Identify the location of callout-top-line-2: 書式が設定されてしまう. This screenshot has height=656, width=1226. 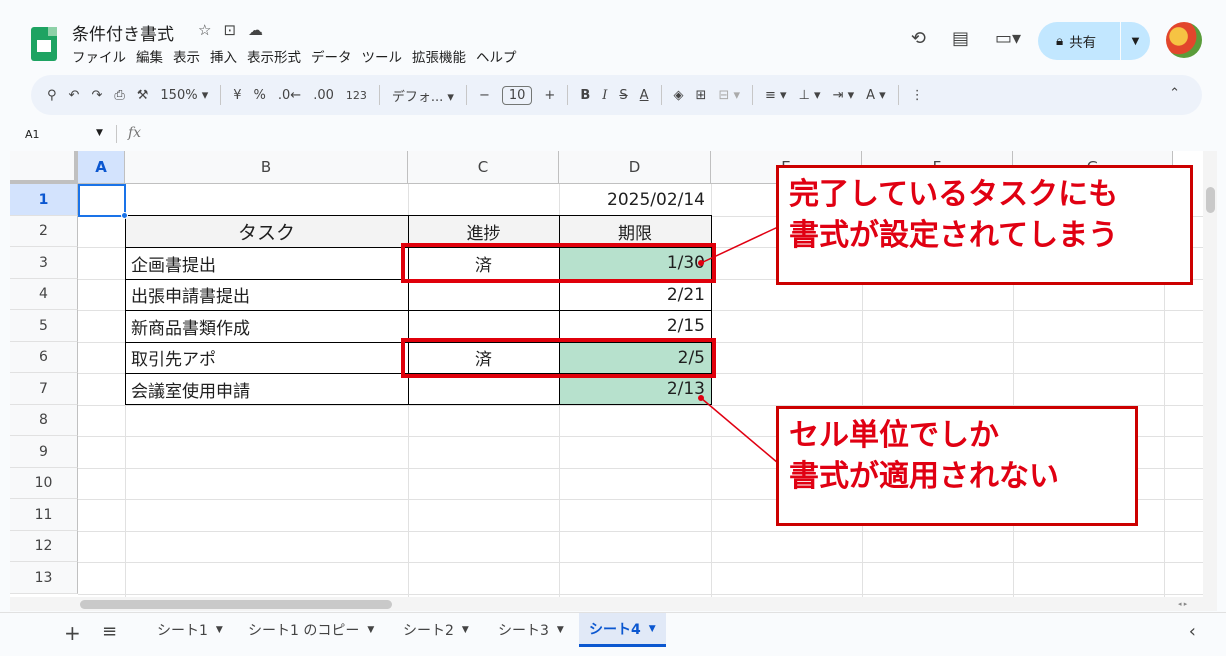
(954, 235).